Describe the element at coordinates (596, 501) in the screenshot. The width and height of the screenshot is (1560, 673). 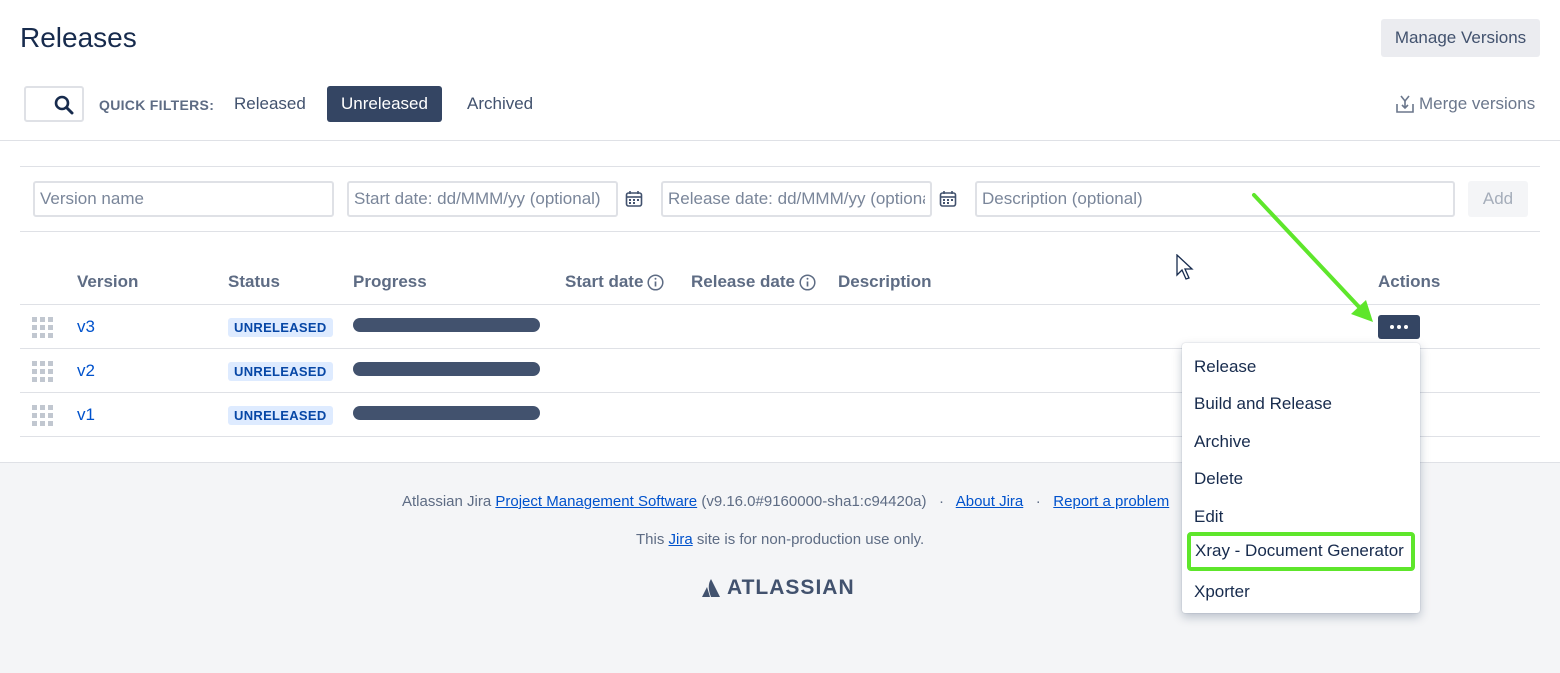
I see `project-management-link: Project Management Software` at that location.